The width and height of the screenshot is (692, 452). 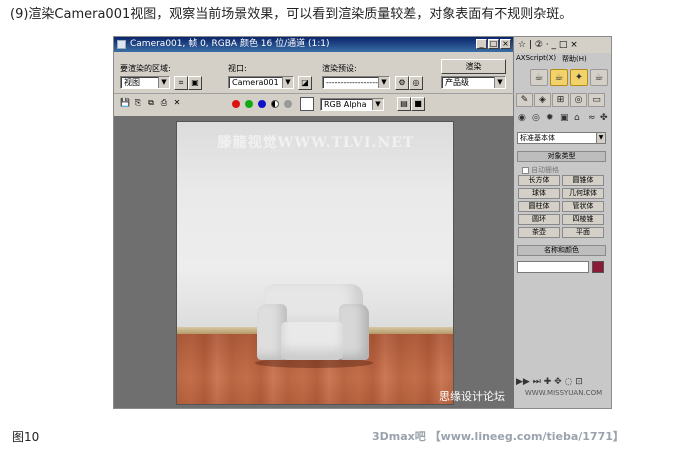 What do you see at coordinates (498, 436) in the screenshot?
I see `source-credit: 3Dmax吧 【www.lineeg.com/tieba/1771】` at bounding box center [498, 436].